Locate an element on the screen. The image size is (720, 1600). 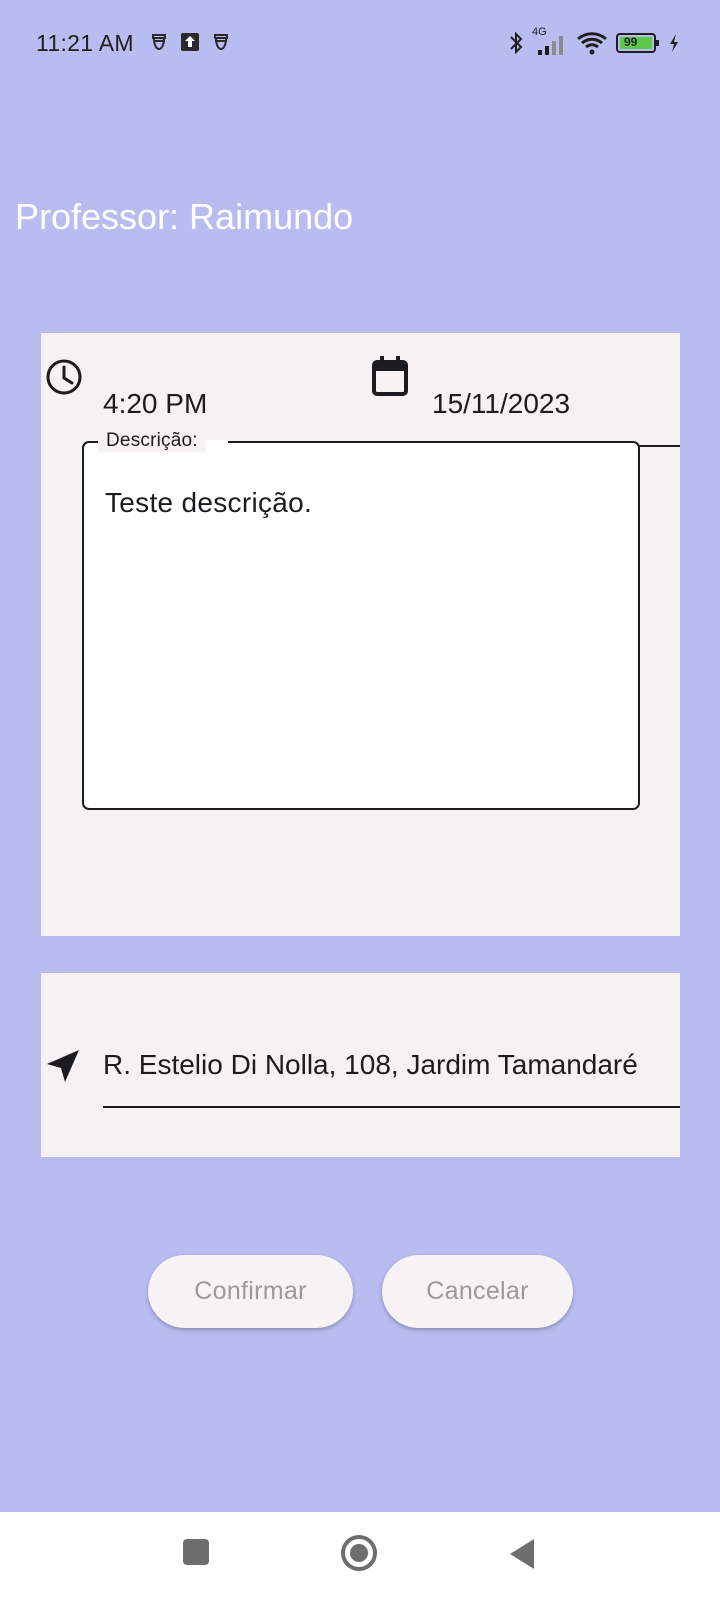
bluetooth-icon is located at coordinates (516, 43).